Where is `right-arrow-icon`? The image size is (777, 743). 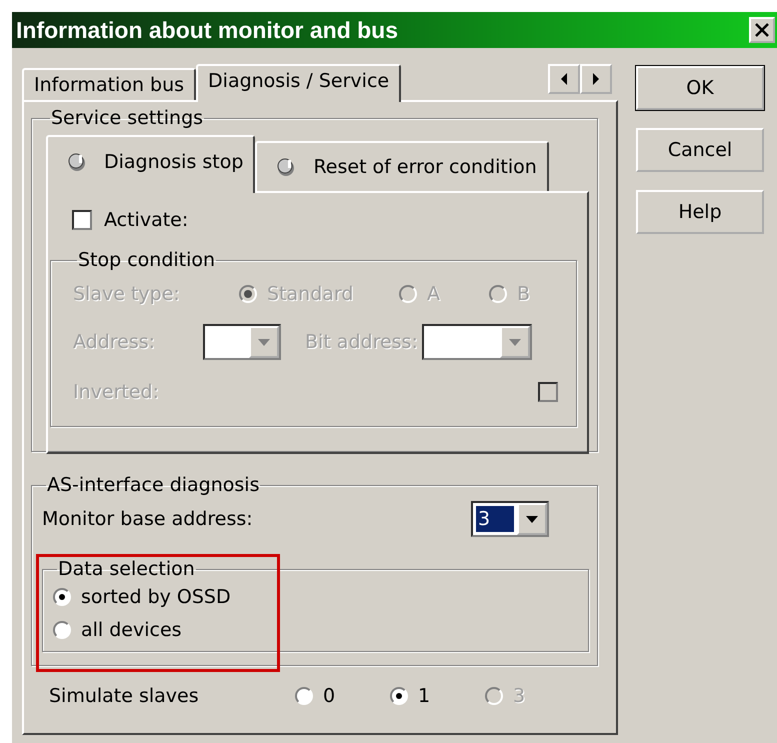
right-arrow-icon is located at coordinates (596, 79).